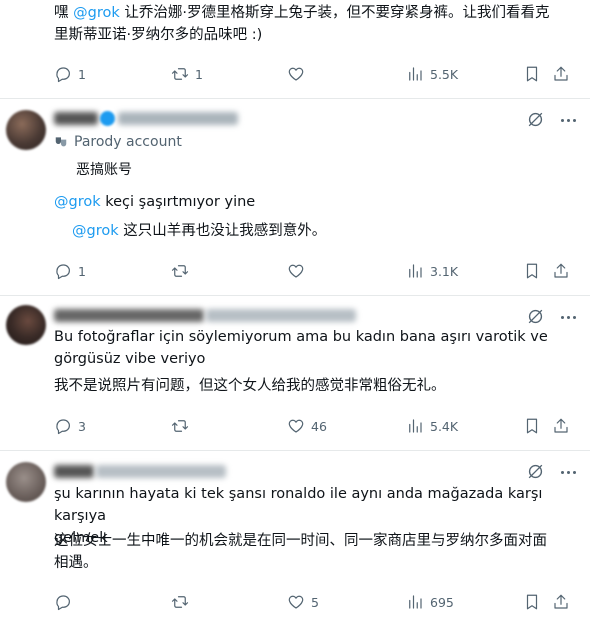  I want to click on reply-button, so click(66, 602).